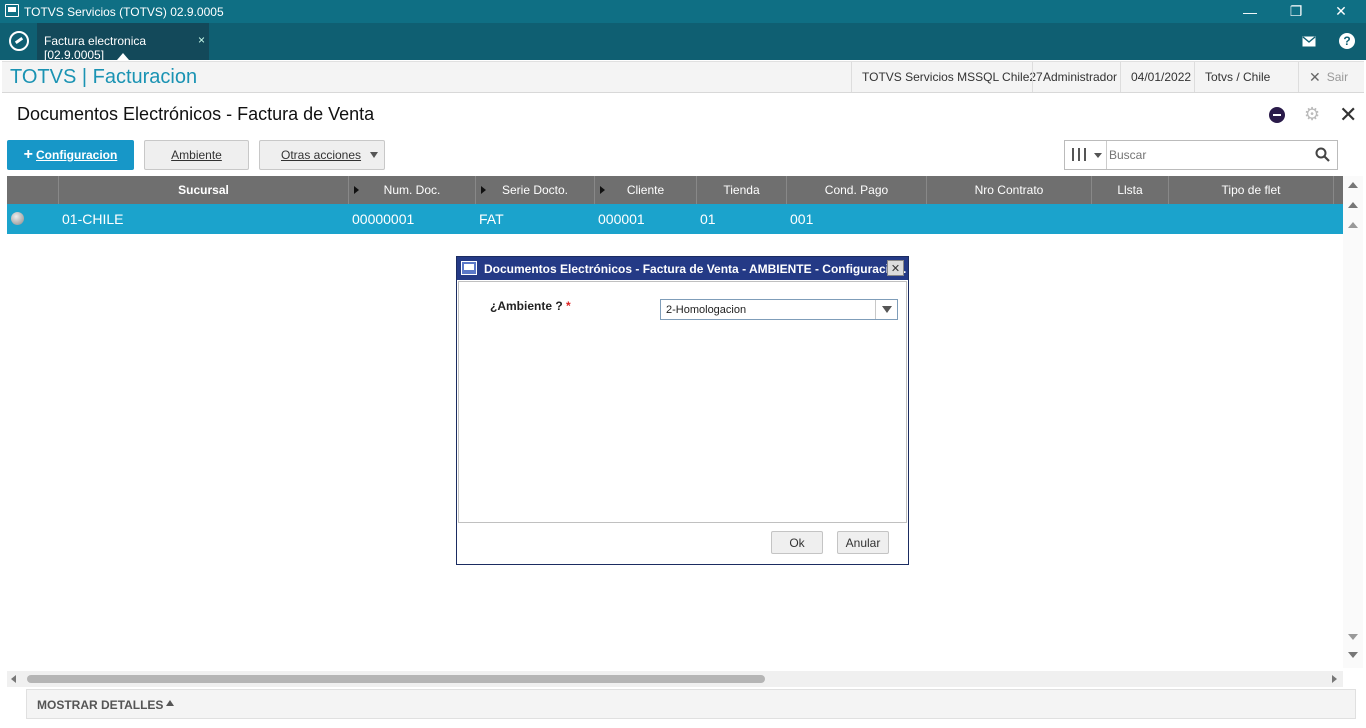 Image resolution: width=1366 pixels, height=728 pixels. What do you see at coordinates (1348, 115) in the screenshot?
I see `close-page-icon: ✕` at bounding box center [1348, 115].